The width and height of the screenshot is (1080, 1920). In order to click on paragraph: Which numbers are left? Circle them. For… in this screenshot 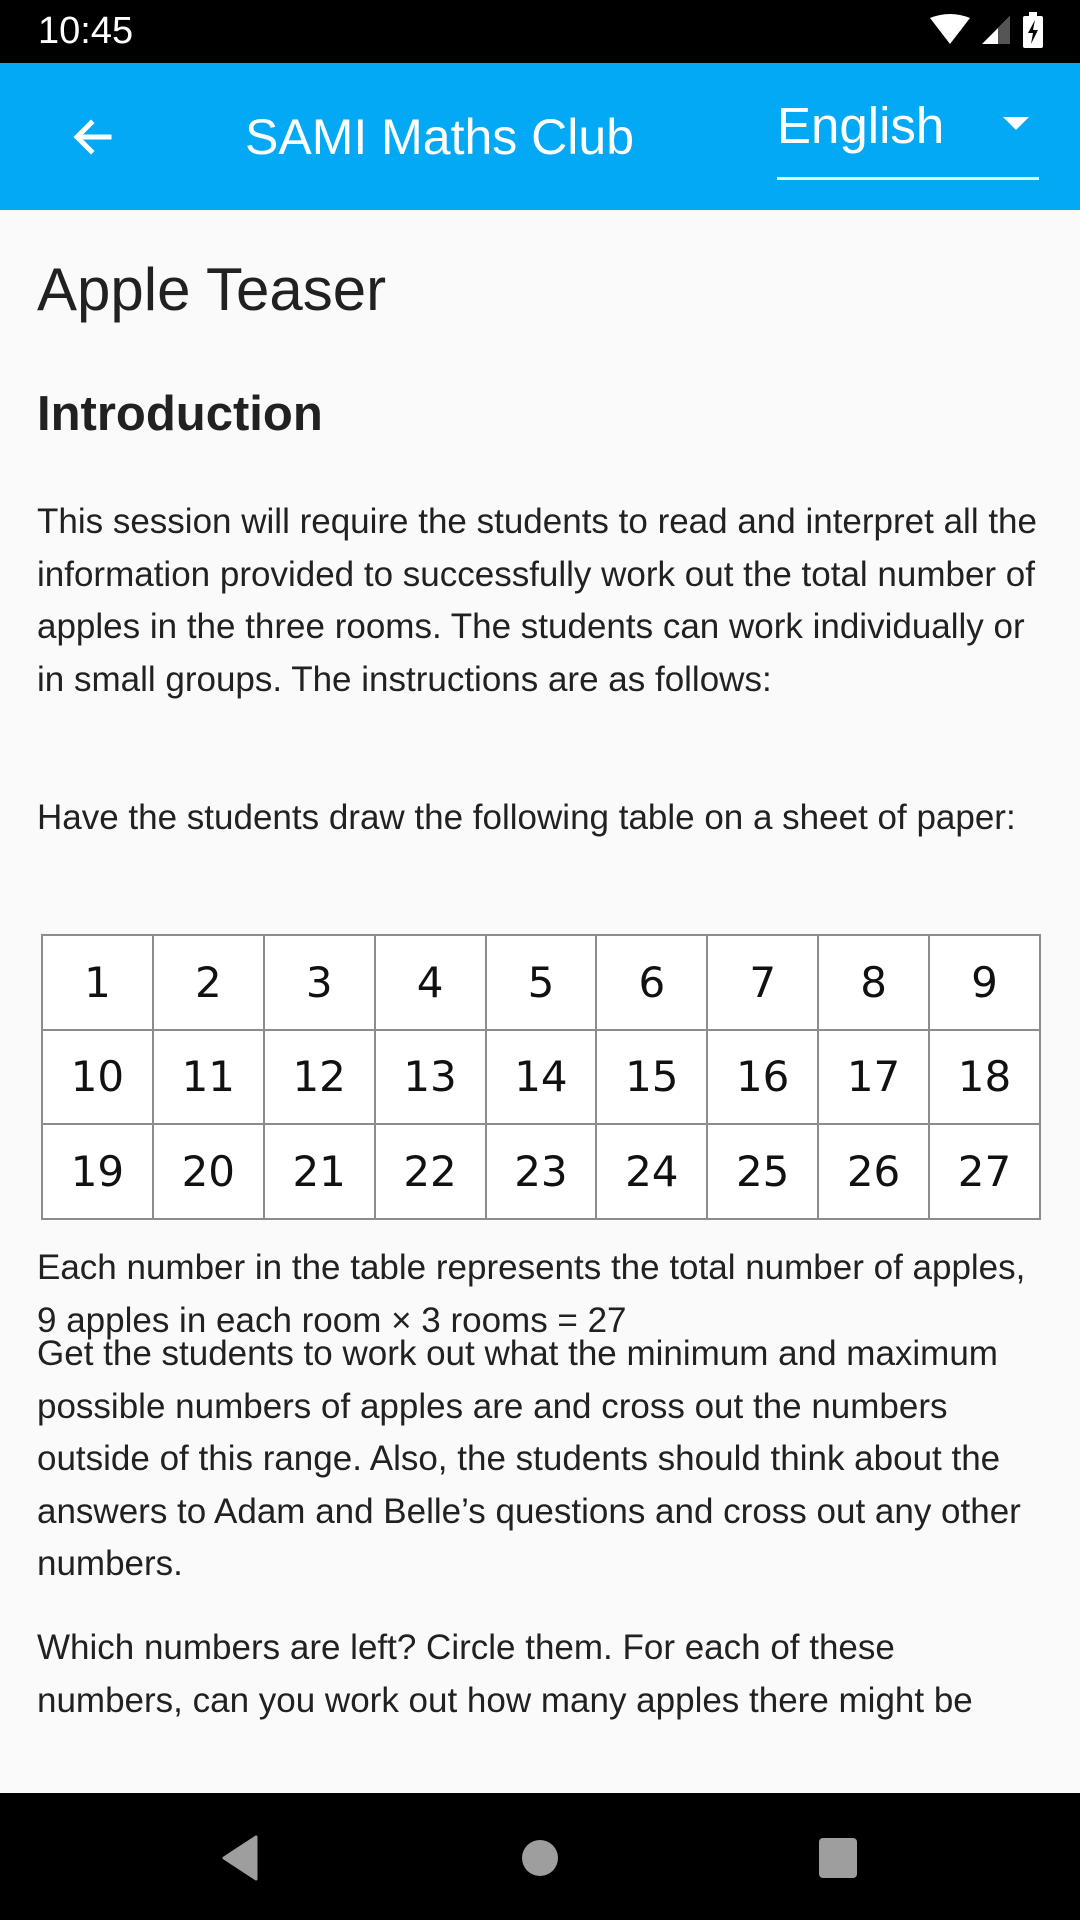, I will do `click(505, 1674)`.